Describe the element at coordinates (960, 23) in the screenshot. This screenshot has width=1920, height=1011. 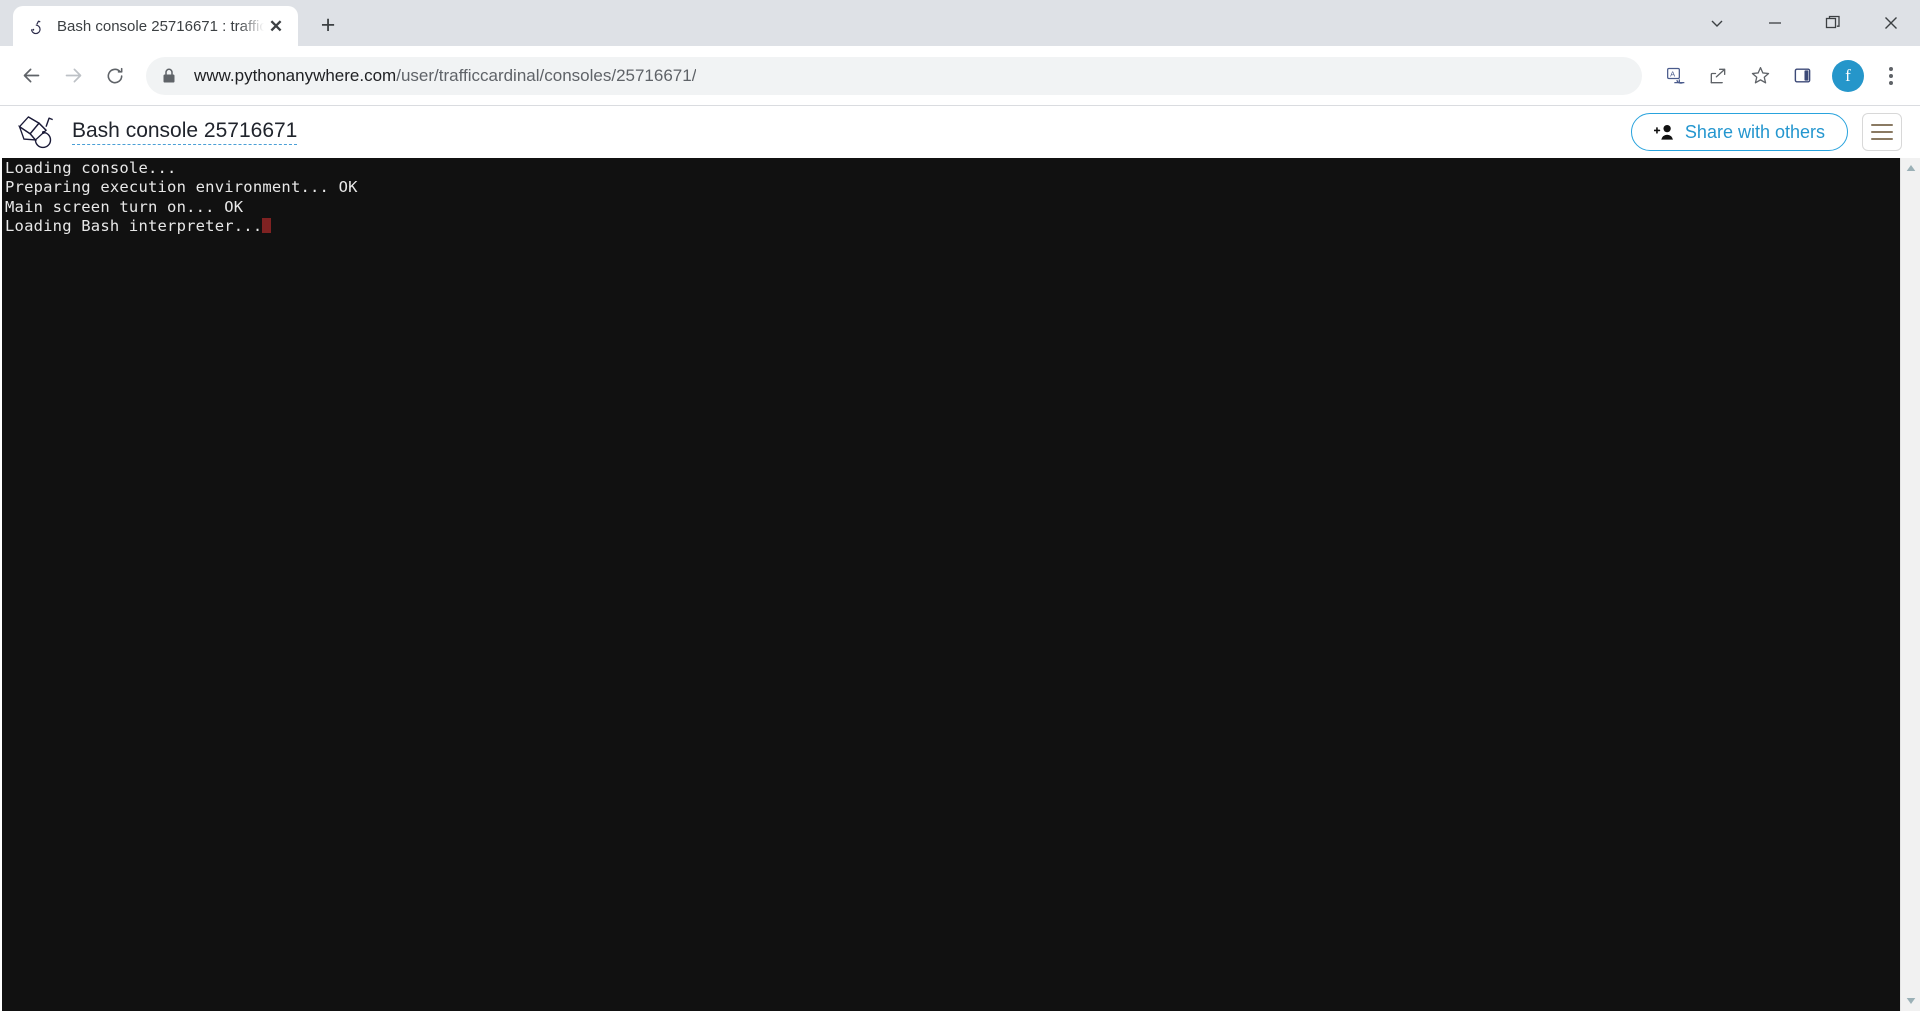
I see `tab-strip: Bash console 25716671 : trafficca ✕ +` at that location.